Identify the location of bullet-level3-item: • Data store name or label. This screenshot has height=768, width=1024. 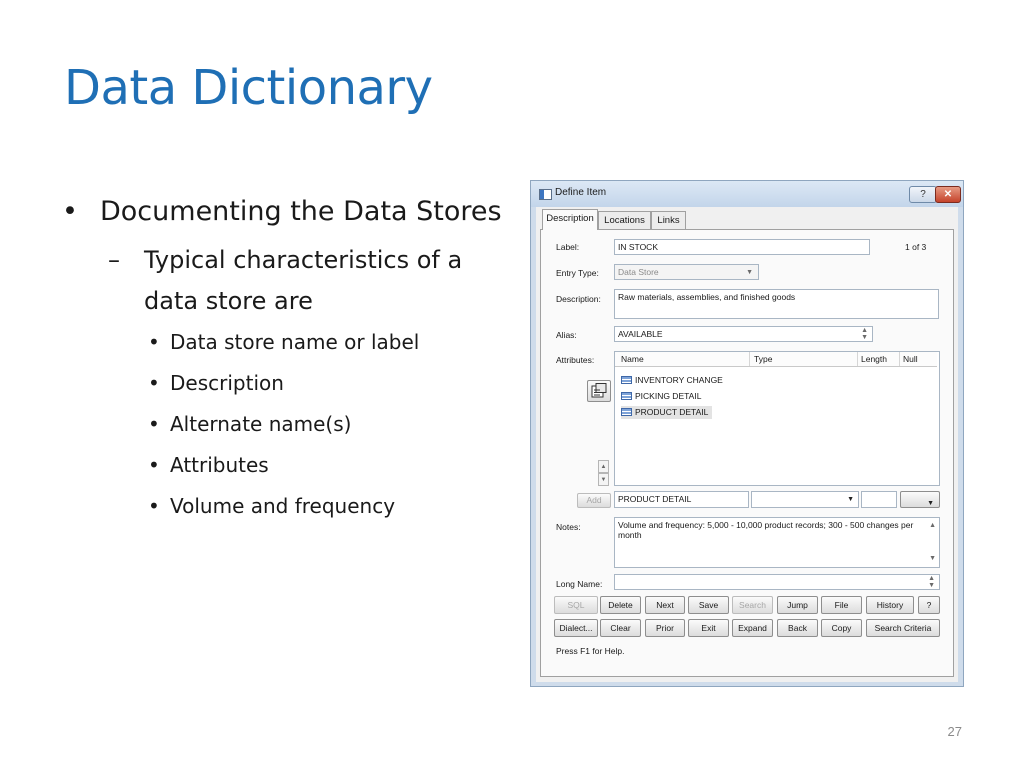
(323, 342).